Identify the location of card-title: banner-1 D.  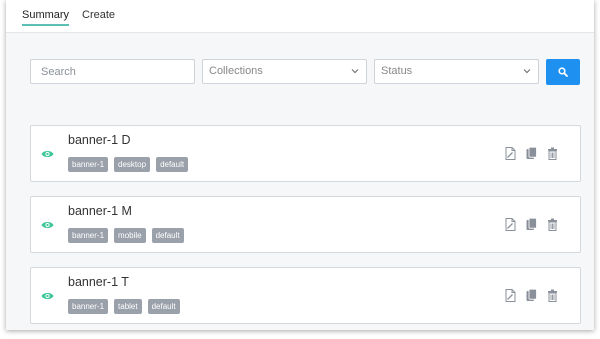
(99, 140).